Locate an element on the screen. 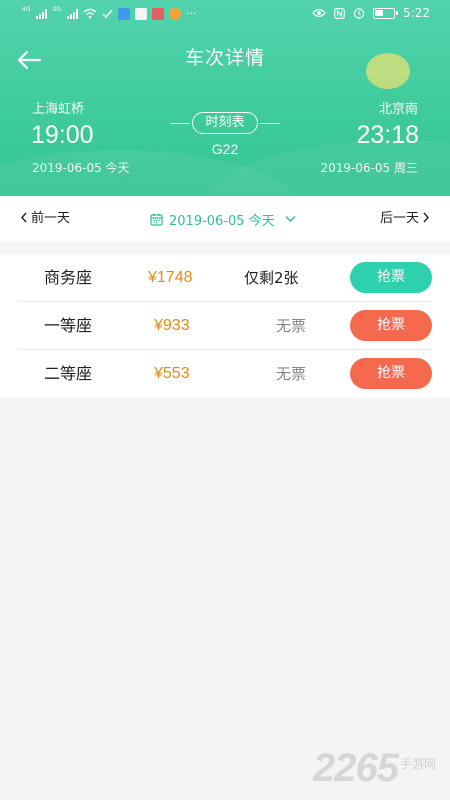 Image resolution: width=450 pixels, height=800 pixels. arrive-date: 2019-06-05 周三 is located at coordinates (369, 168).